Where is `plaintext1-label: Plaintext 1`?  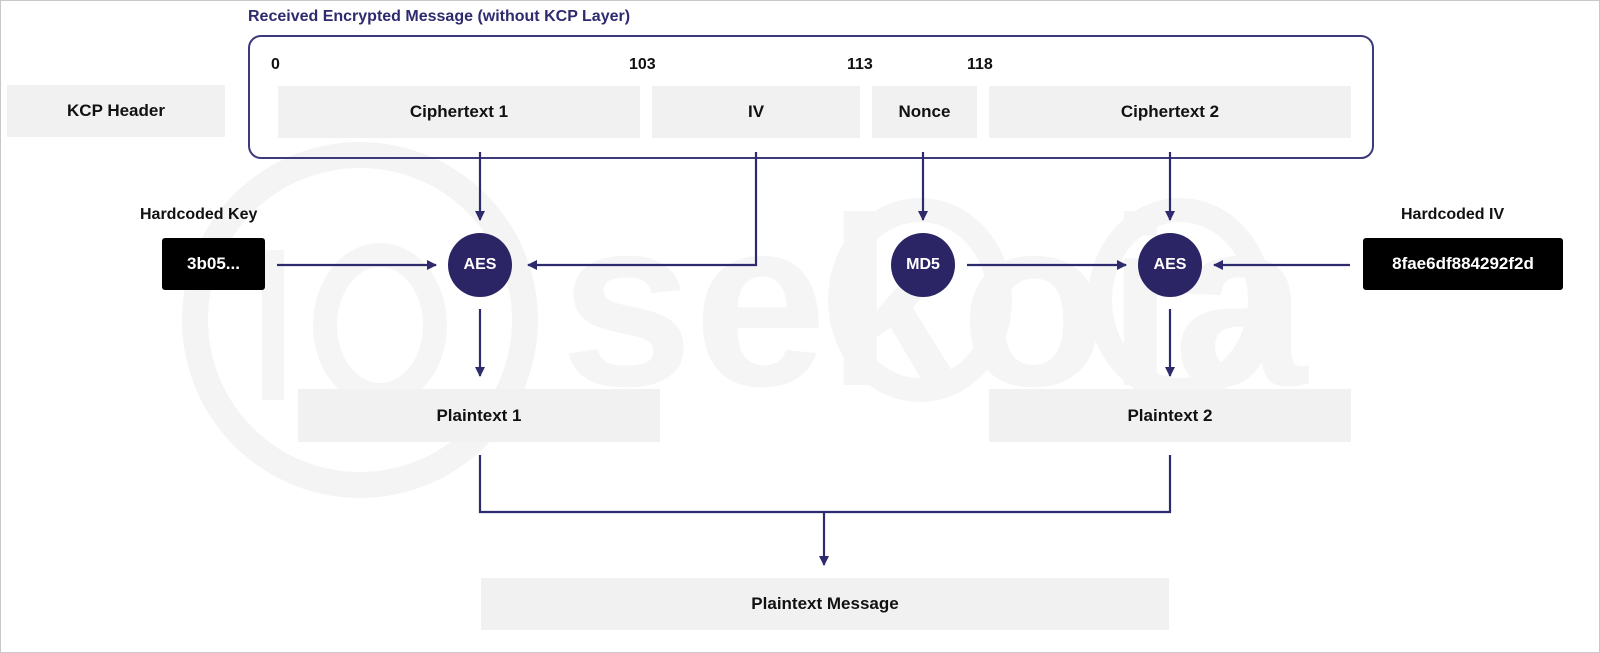
plaintext1-label: Plaintext 1 is located at coordinates (479, 415).